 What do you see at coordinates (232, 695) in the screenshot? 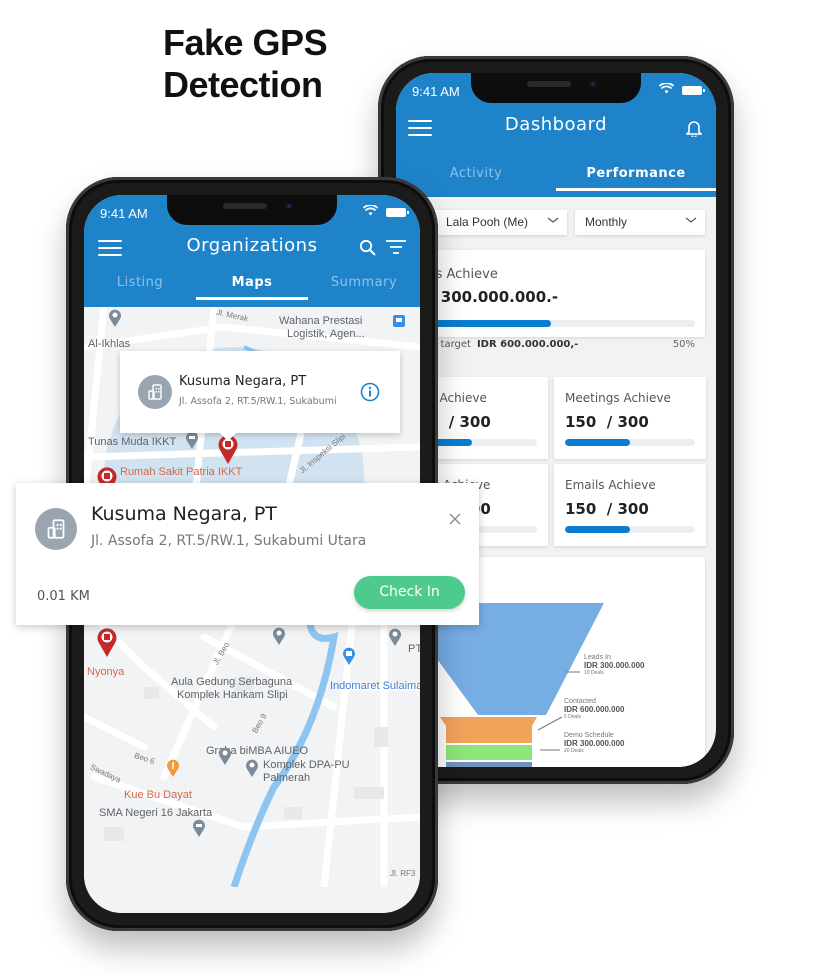
I see `map-label-aula-2: Komplek Hankam Slipi` at bounding box center [232, 695].